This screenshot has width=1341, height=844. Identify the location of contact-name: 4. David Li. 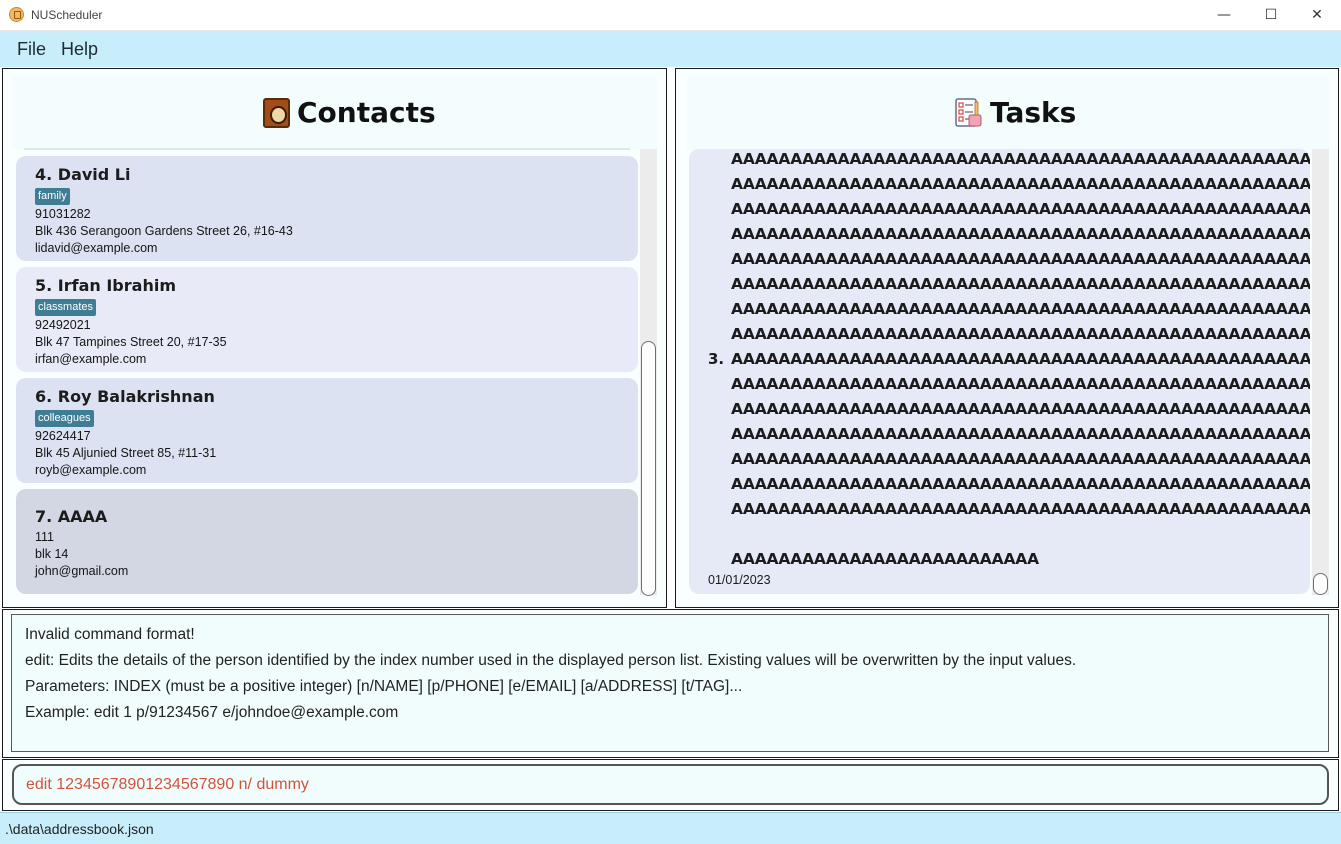
(83, 174).